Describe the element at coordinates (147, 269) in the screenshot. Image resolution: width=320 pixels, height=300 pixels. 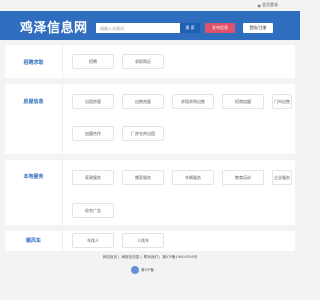
I see `footer-badge-label: 冀ICP备` at that location.